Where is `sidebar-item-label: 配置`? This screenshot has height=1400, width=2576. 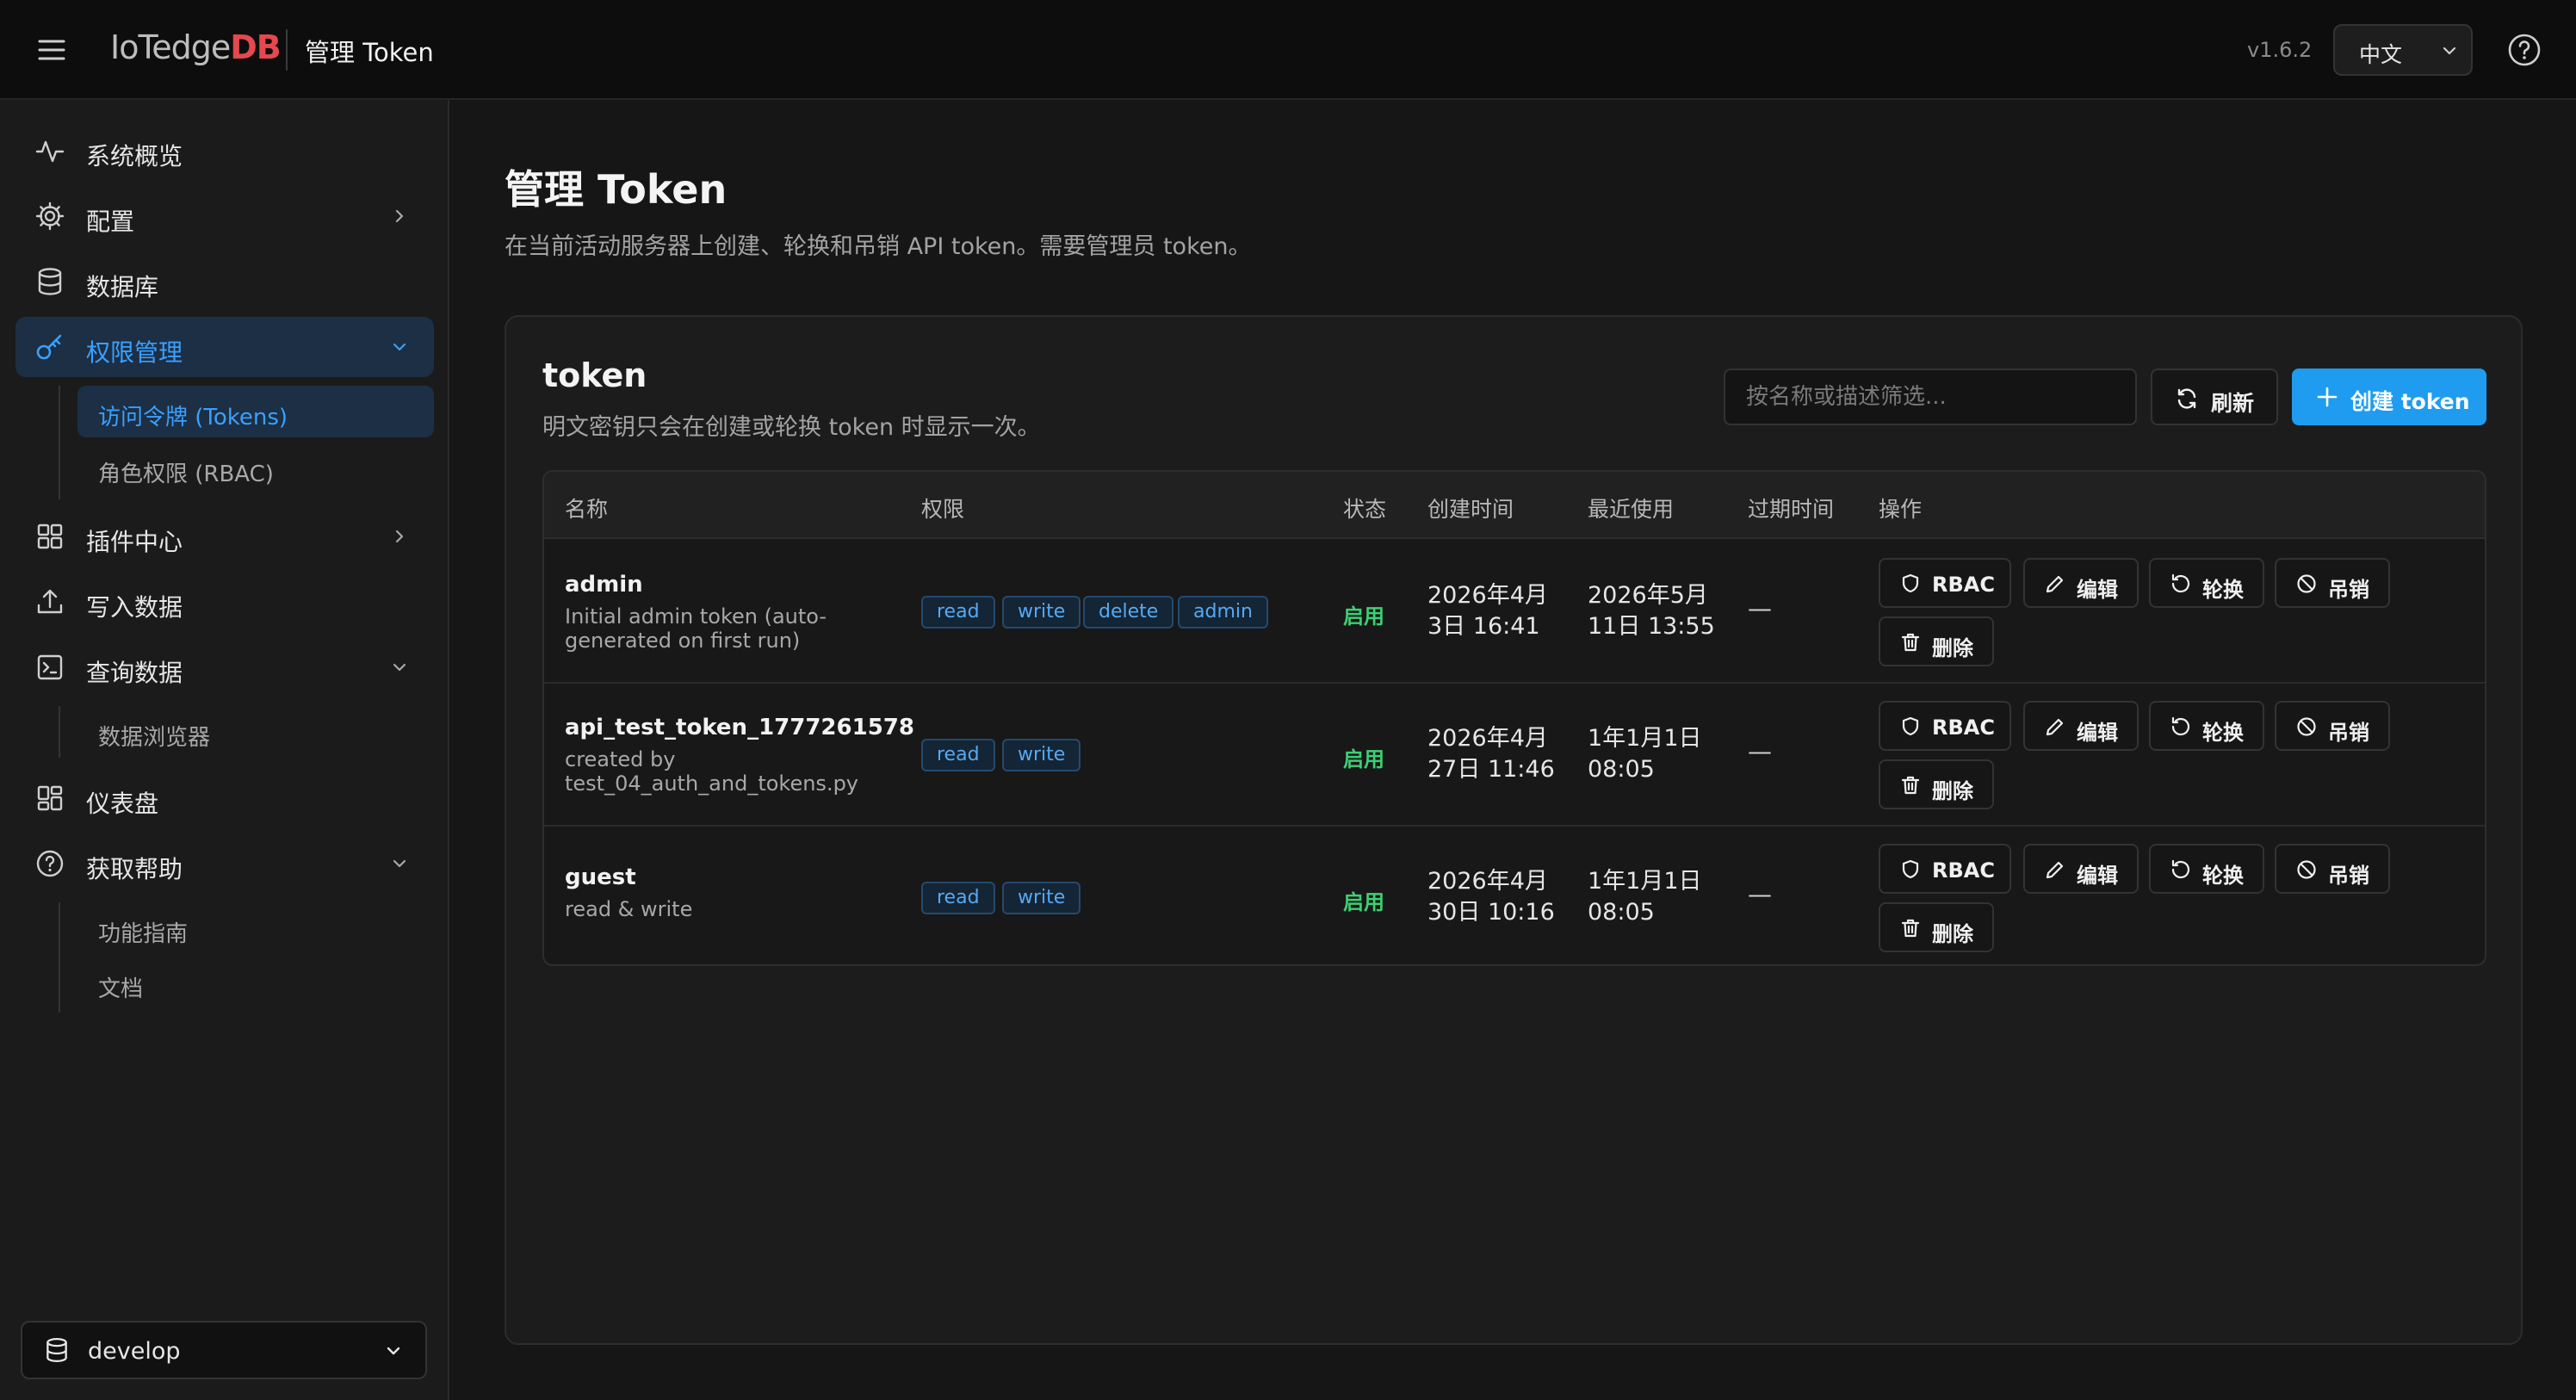 sidebar-item-label: 配置 is located at coordinates (110, 222).